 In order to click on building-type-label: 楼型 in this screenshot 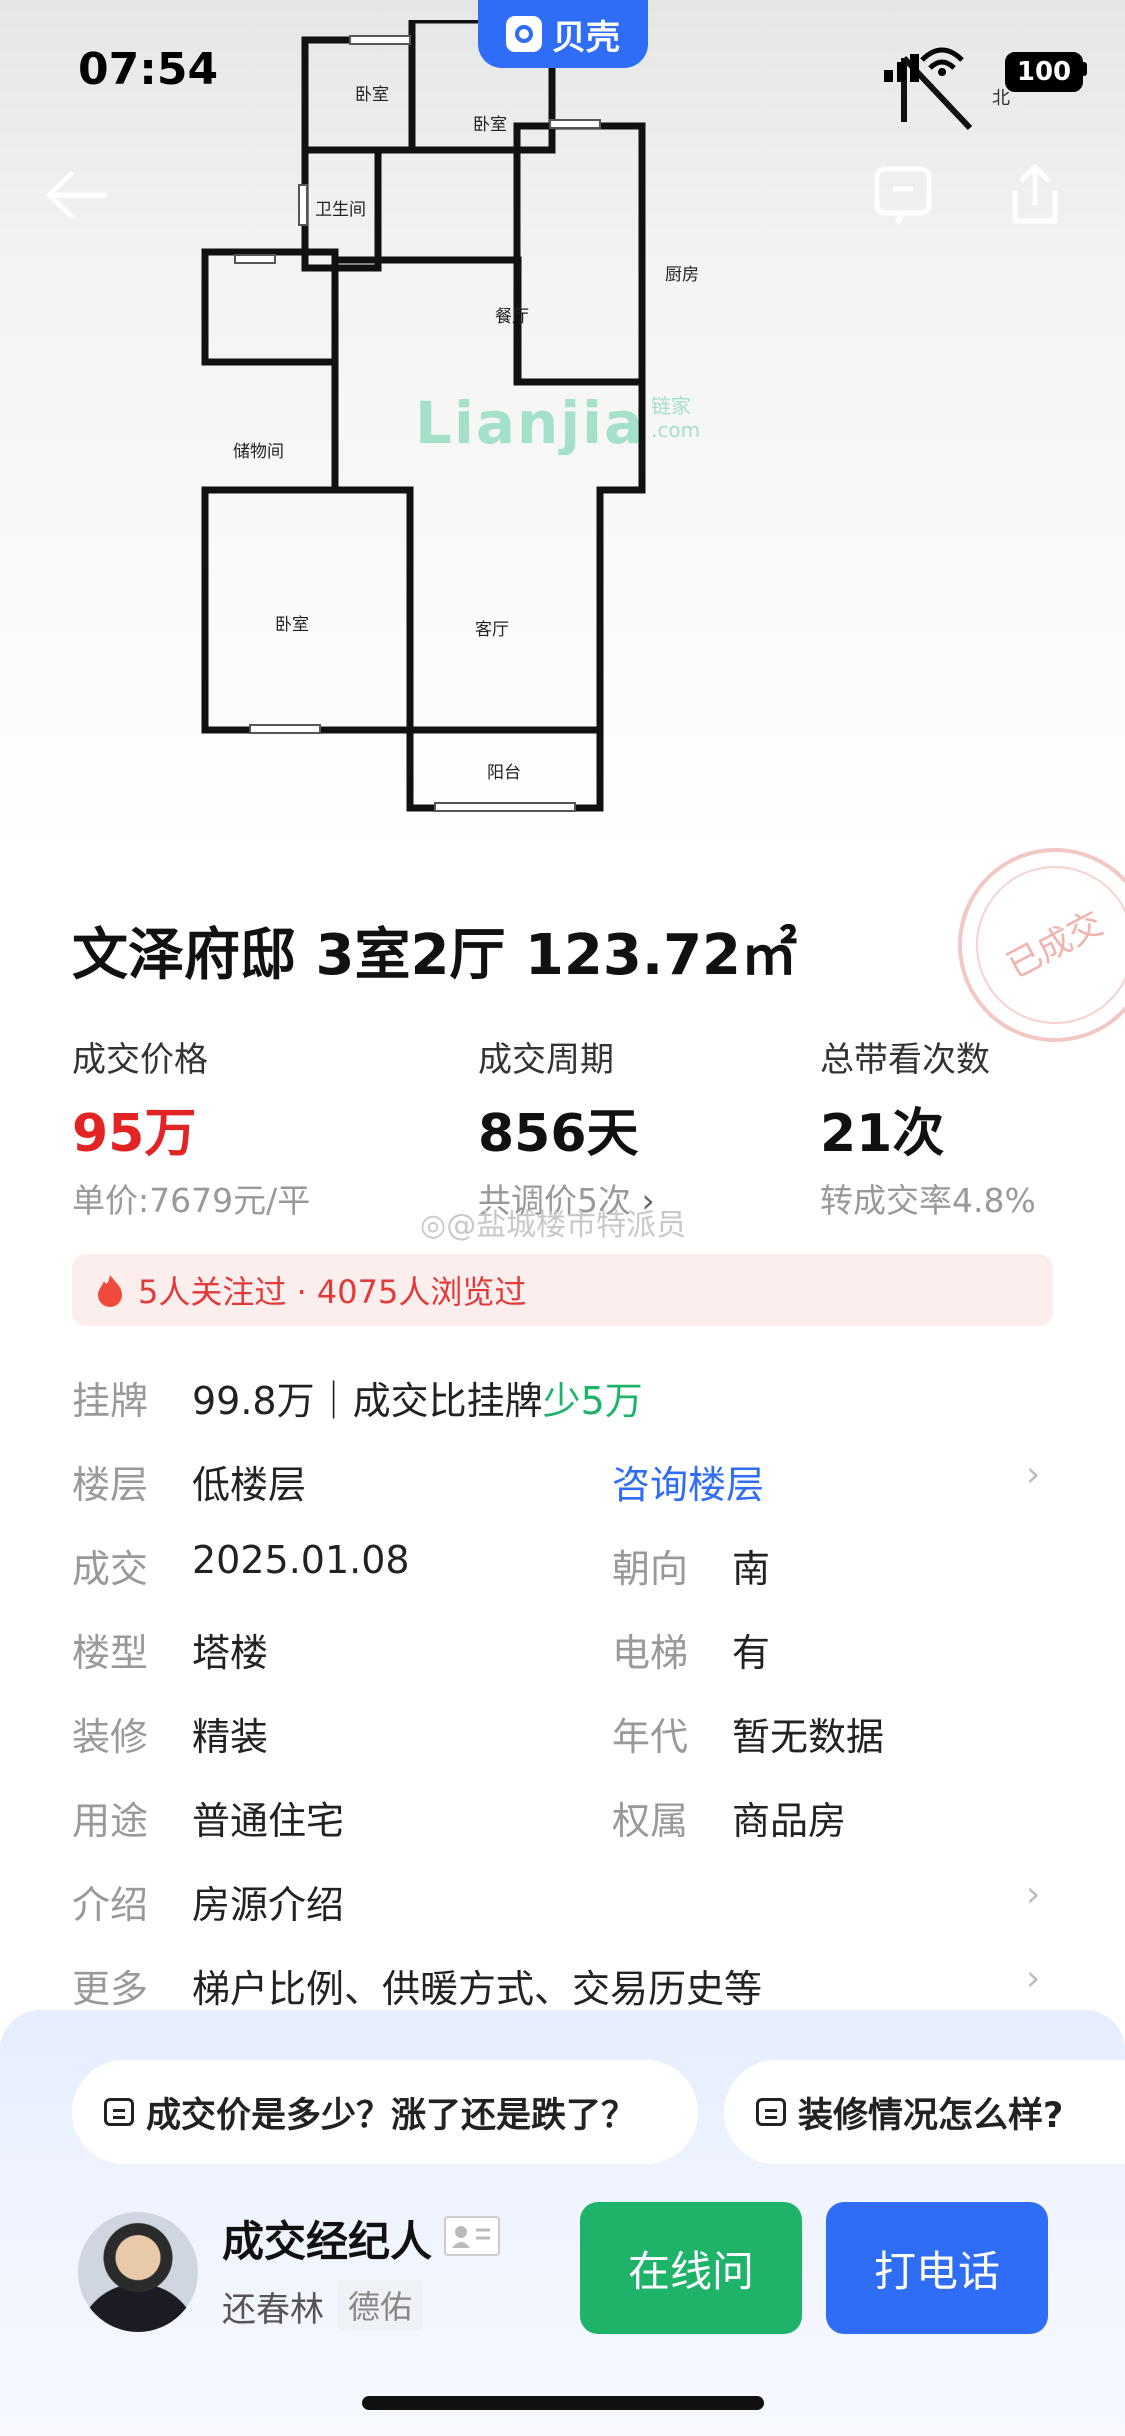, I will do `click(110, 1653)`.